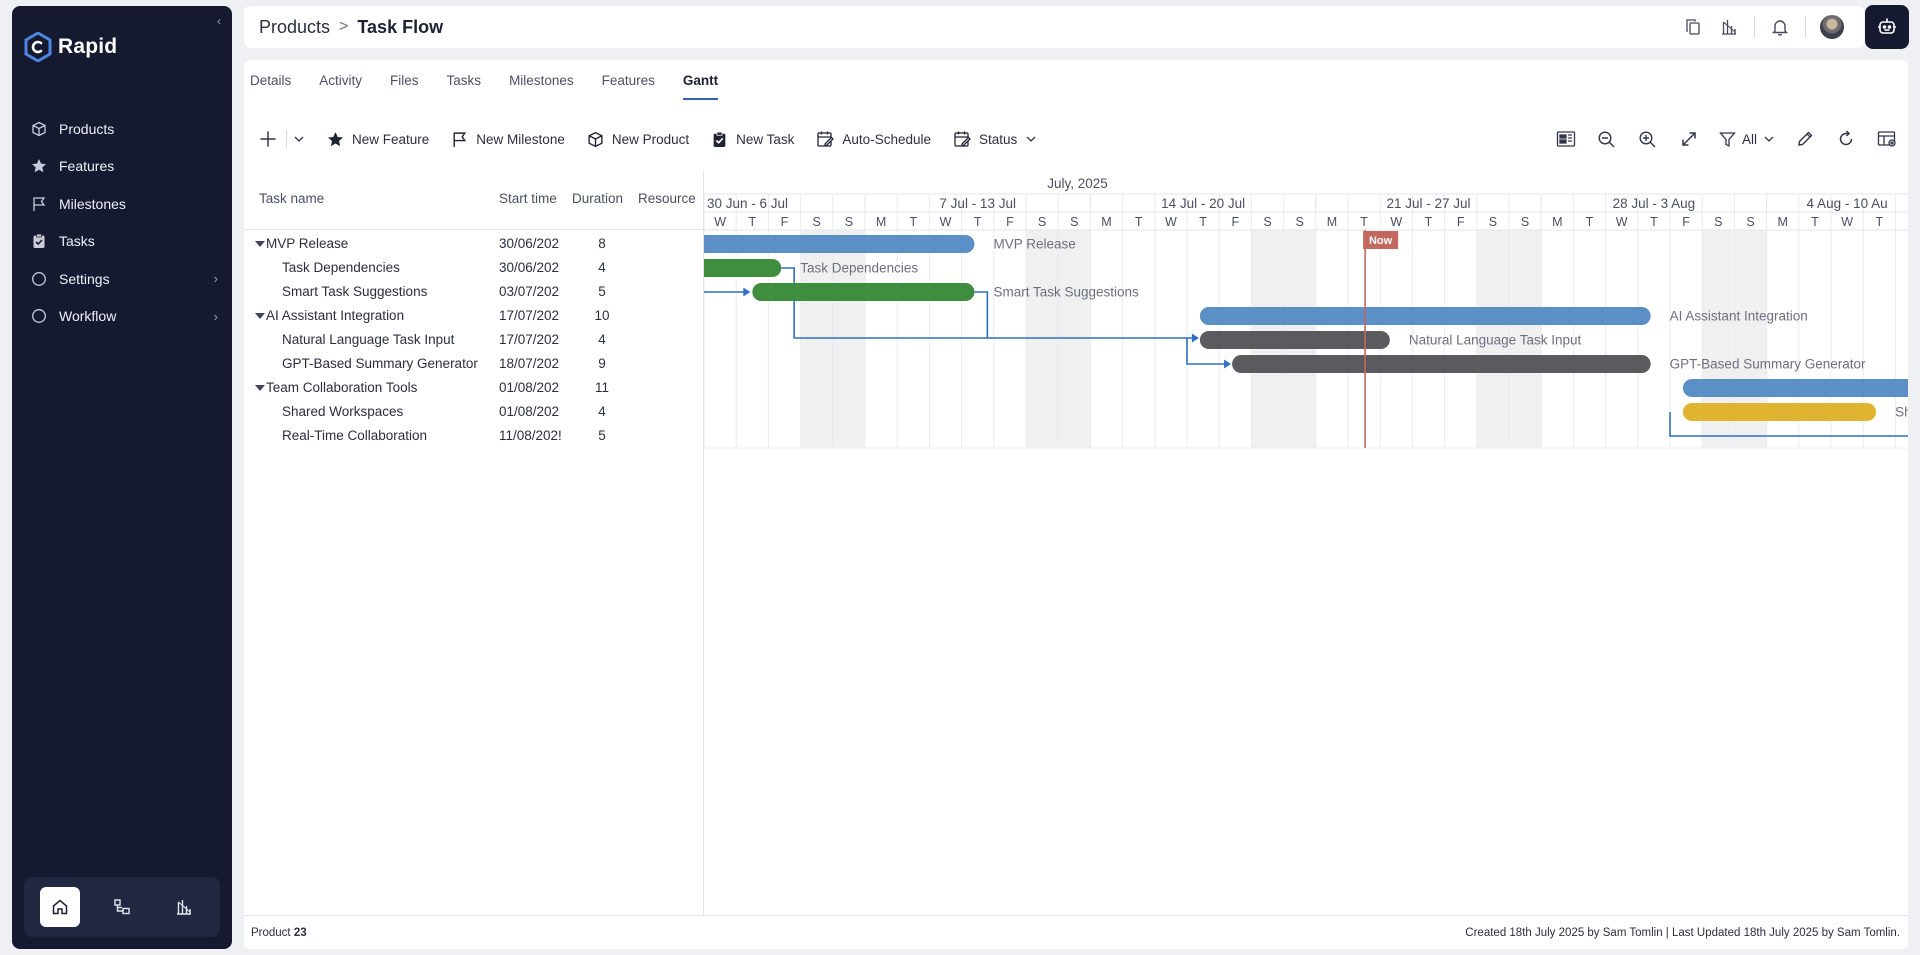 This screenshot has height=955, width=1920. Describe the element at coordinates (1607, 139) in the screenshot. I see `zoom-out-icon` at that location.